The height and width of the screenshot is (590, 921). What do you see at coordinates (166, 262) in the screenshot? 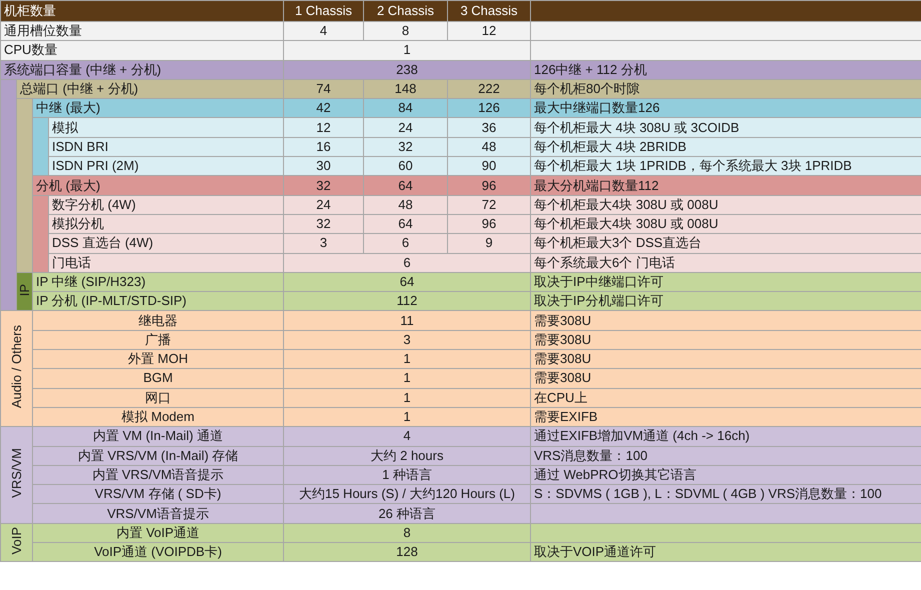
I see `row-label: 门电话` at bounding box center [166, 262].